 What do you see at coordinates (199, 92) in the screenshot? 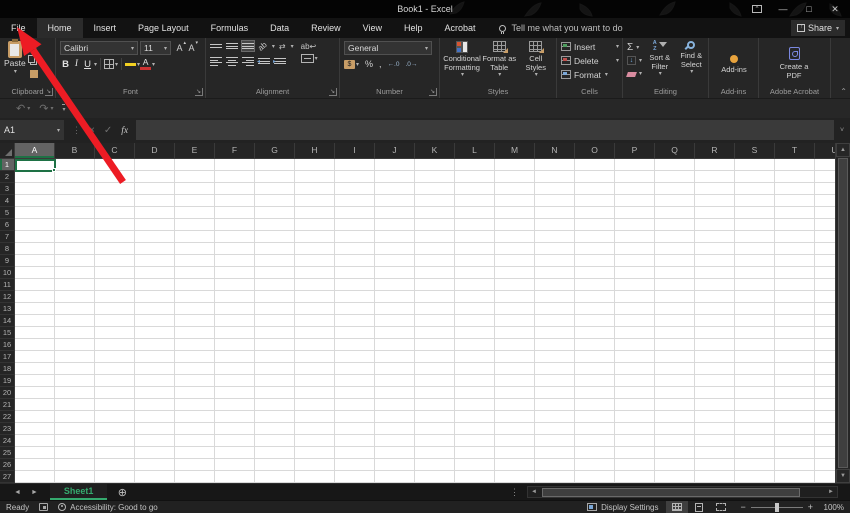
I see `font-dialog-launcher: ↘` at bounding box center [199, 92].